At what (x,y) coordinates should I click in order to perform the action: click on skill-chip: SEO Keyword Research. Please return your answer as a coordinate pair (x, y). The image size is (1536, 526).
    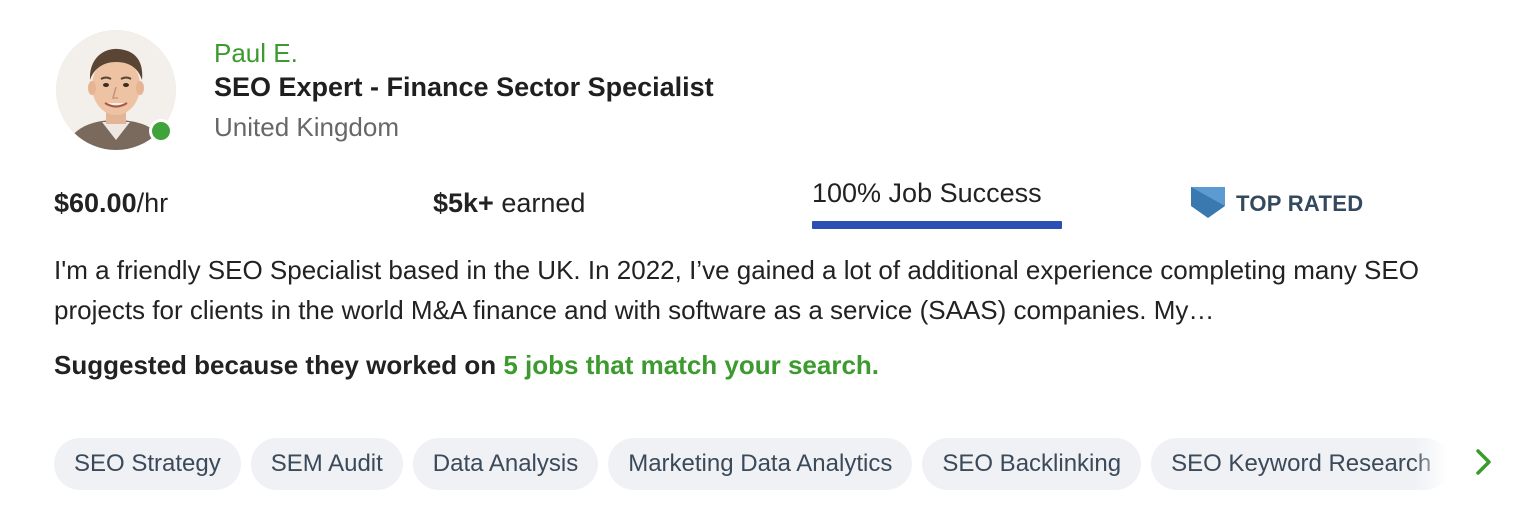
    Looking at the image, I should click on (1300, 464).